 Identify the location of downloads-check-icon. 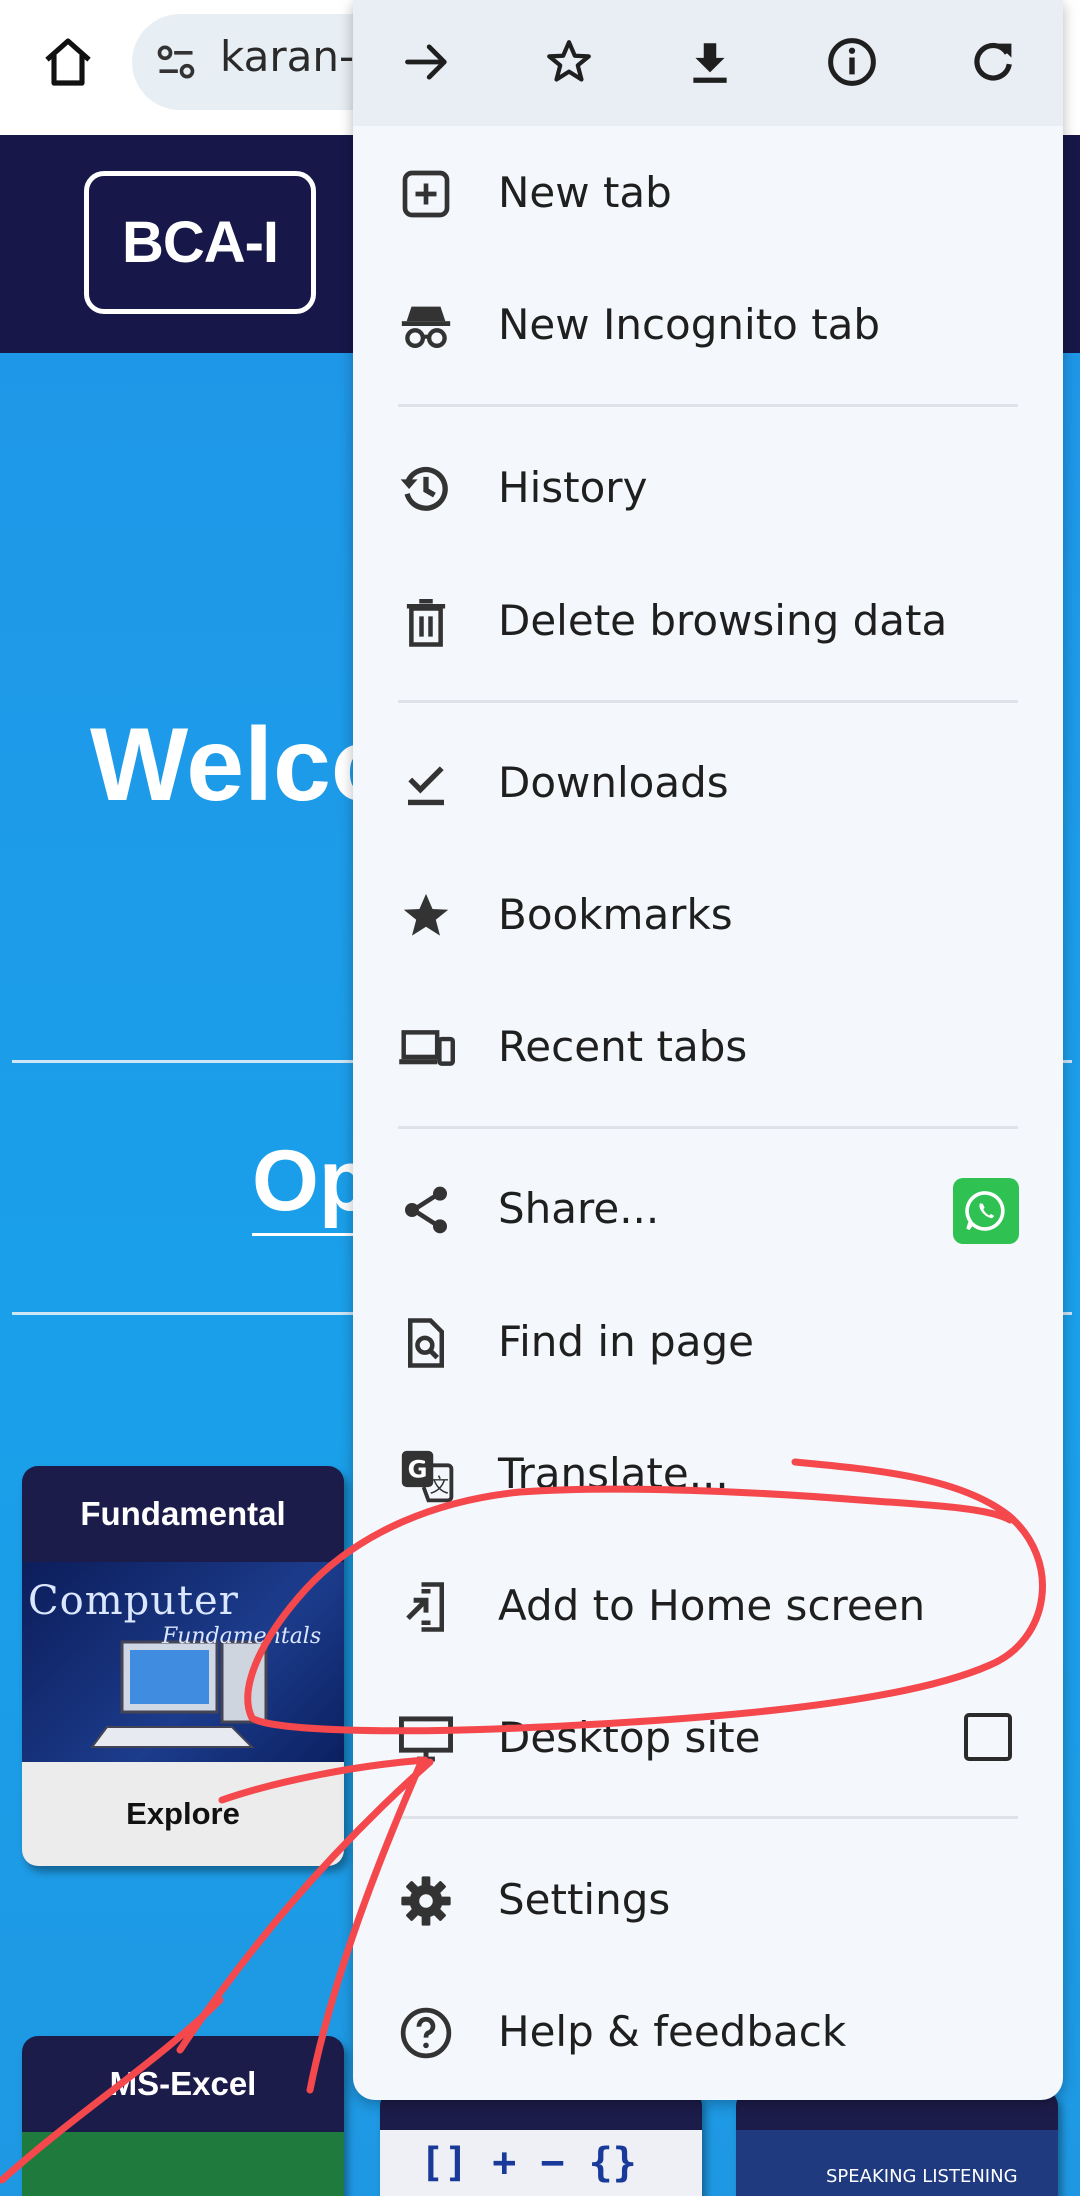
(426, 784).